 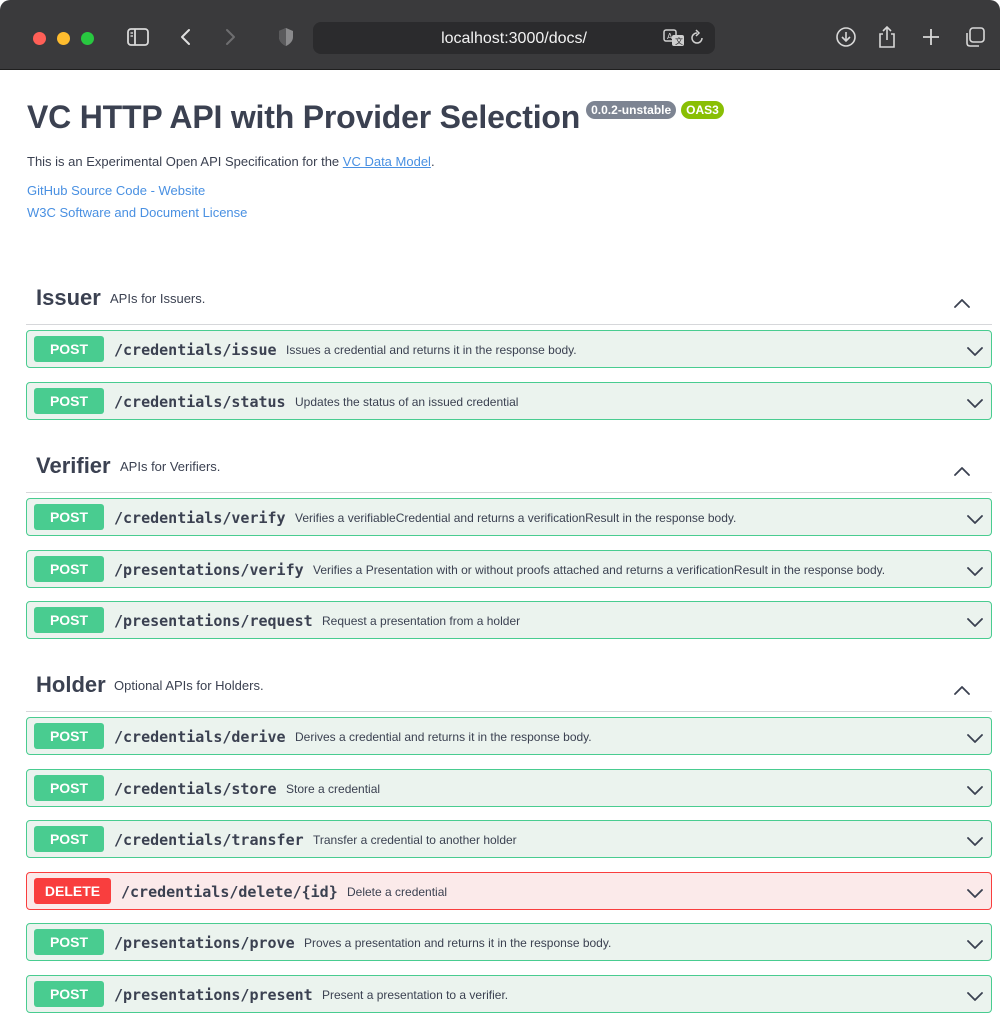 I want to click on endpoint-summary: Request a presentation from a holder, so click(x=421, y=621).